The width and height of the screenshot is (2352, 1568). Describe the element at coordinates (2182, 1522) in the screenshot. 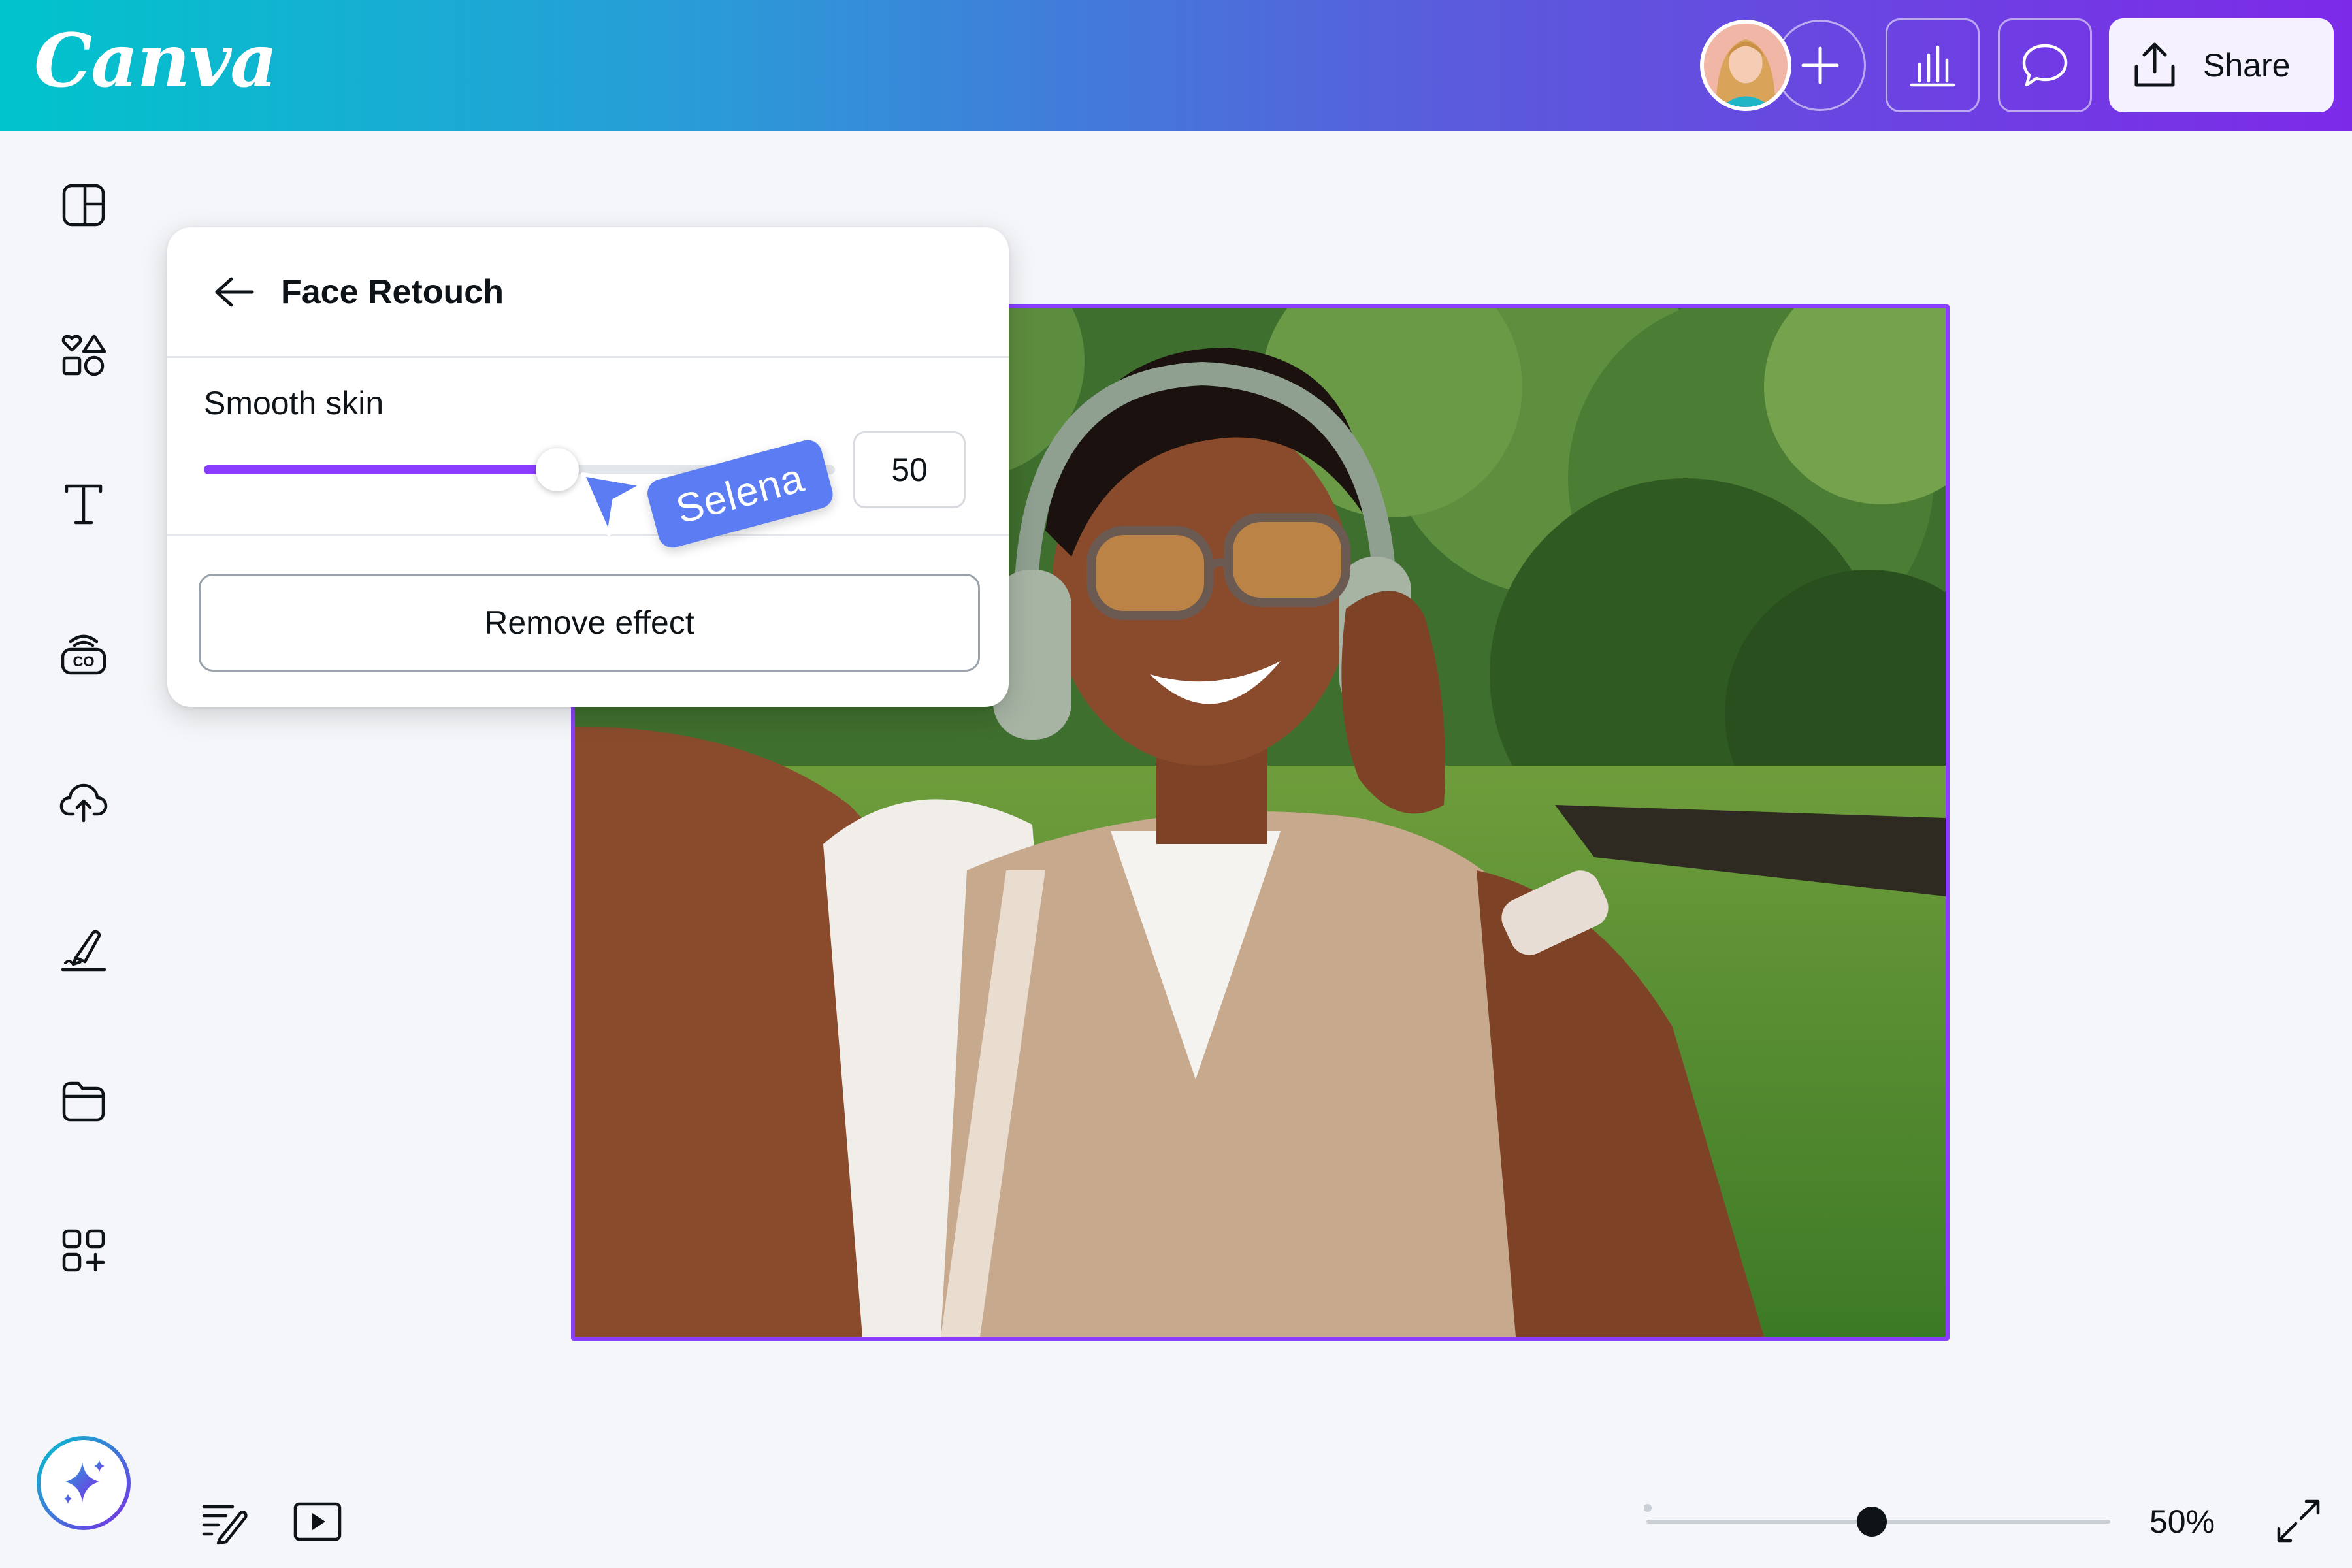

I see `zoom-level: 50%` at that location.